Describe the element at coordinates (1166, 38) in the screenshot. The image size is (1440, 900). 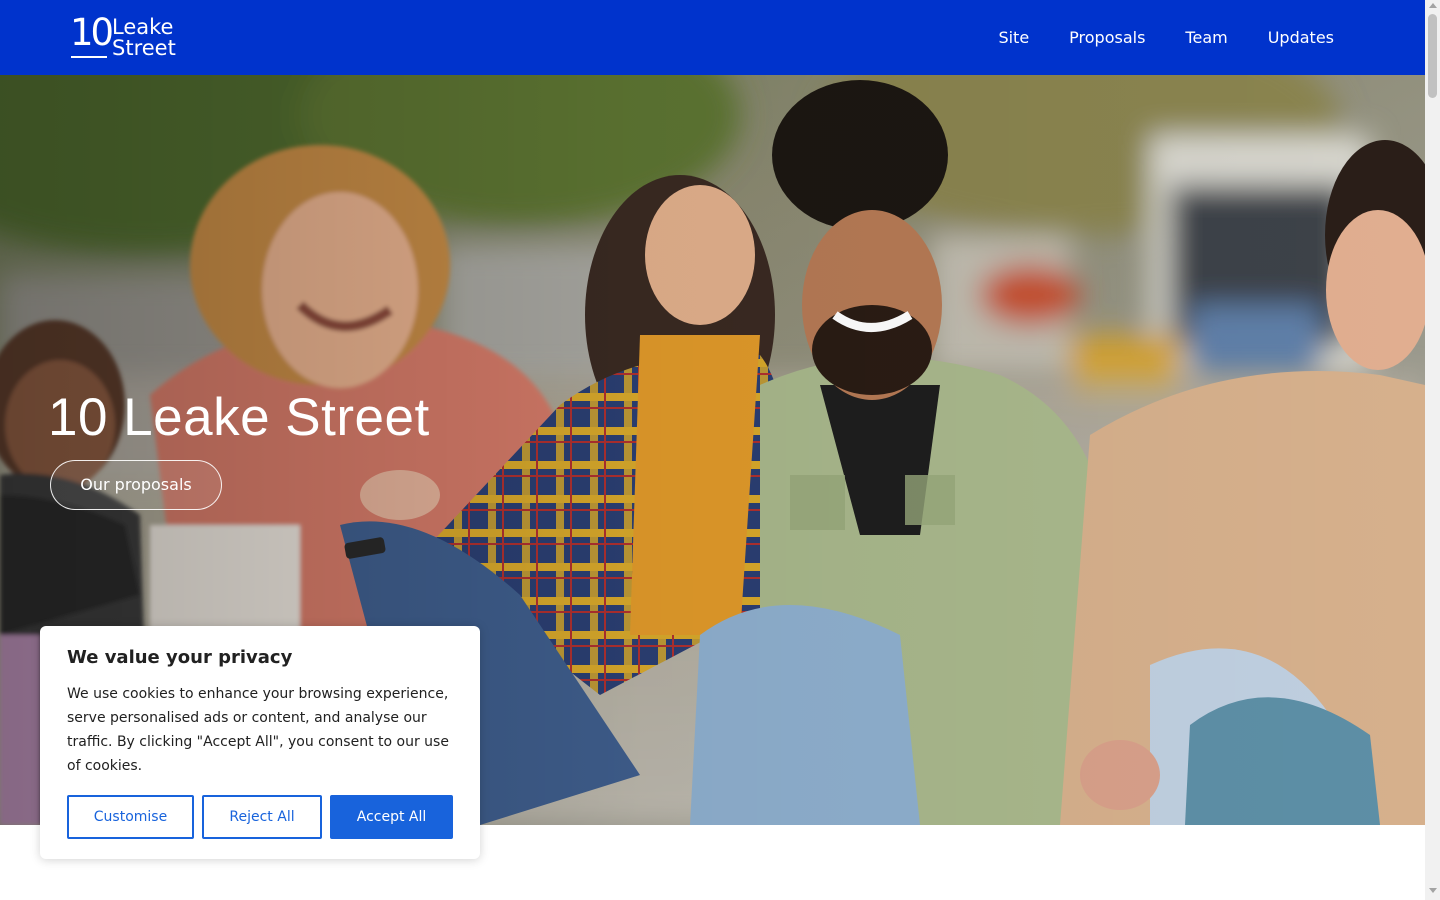
I see `main-nav: Site Proposals Team Updates` at that location.